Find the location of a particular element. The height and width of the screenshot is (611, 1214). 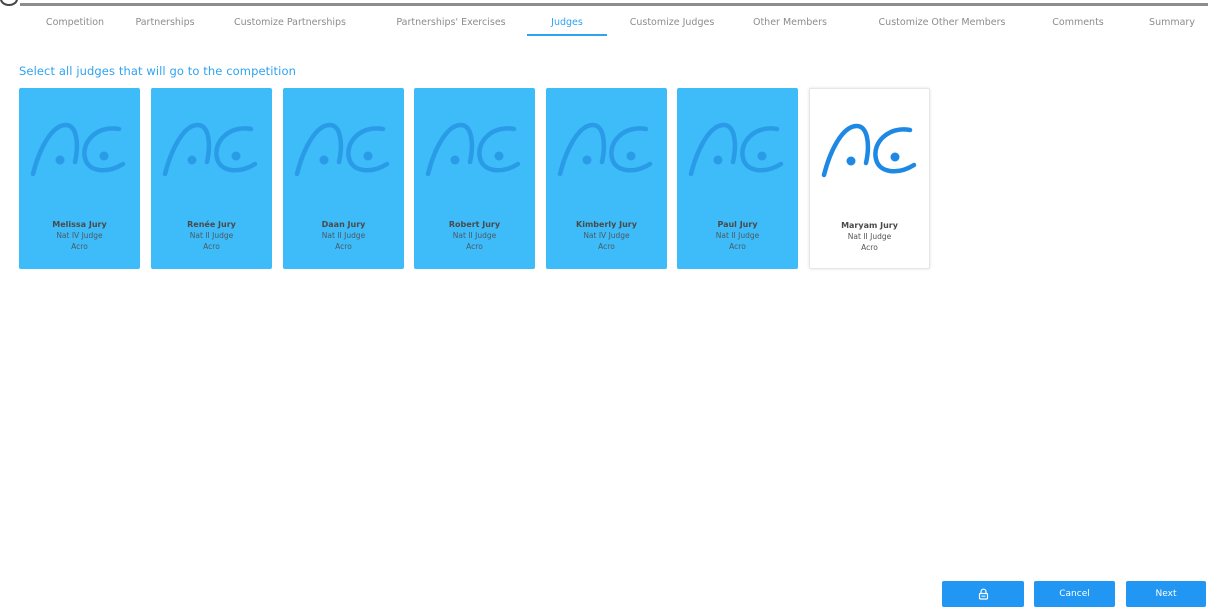

tab-customize-partnerships: Customize Partnerships is located at coordinates (290, 22).